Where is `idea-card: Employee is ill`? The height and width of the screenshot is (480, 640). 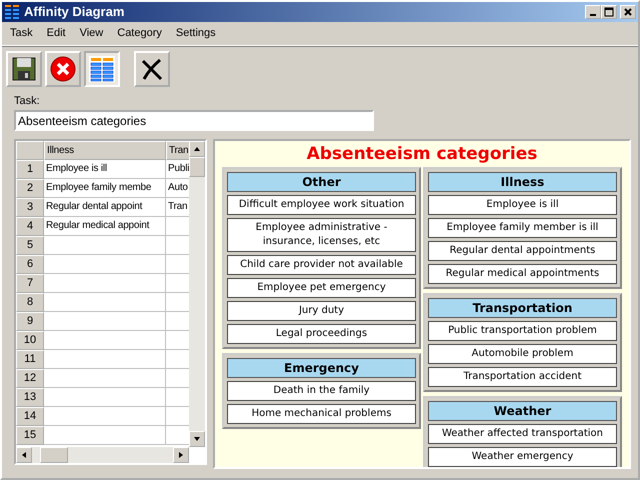
idea-card: Employee is ill is located at coordinates (522, 205).